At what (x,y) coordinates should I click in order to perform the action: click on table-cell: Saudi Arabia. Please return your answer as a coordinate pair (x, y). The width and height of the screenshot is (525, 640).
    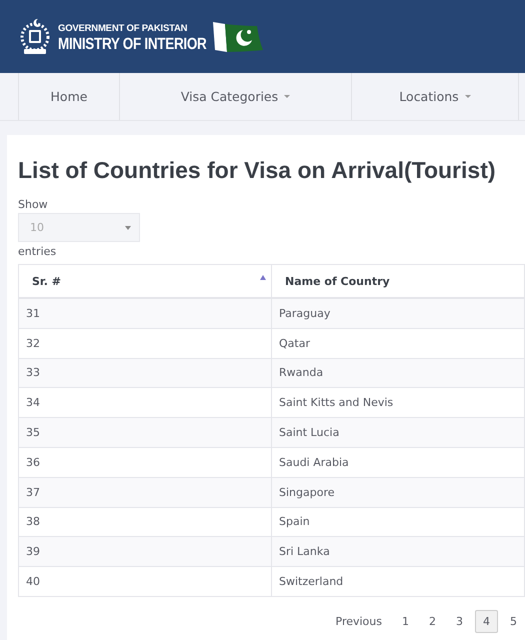
    Looking at the image, I should click on (398, 462).